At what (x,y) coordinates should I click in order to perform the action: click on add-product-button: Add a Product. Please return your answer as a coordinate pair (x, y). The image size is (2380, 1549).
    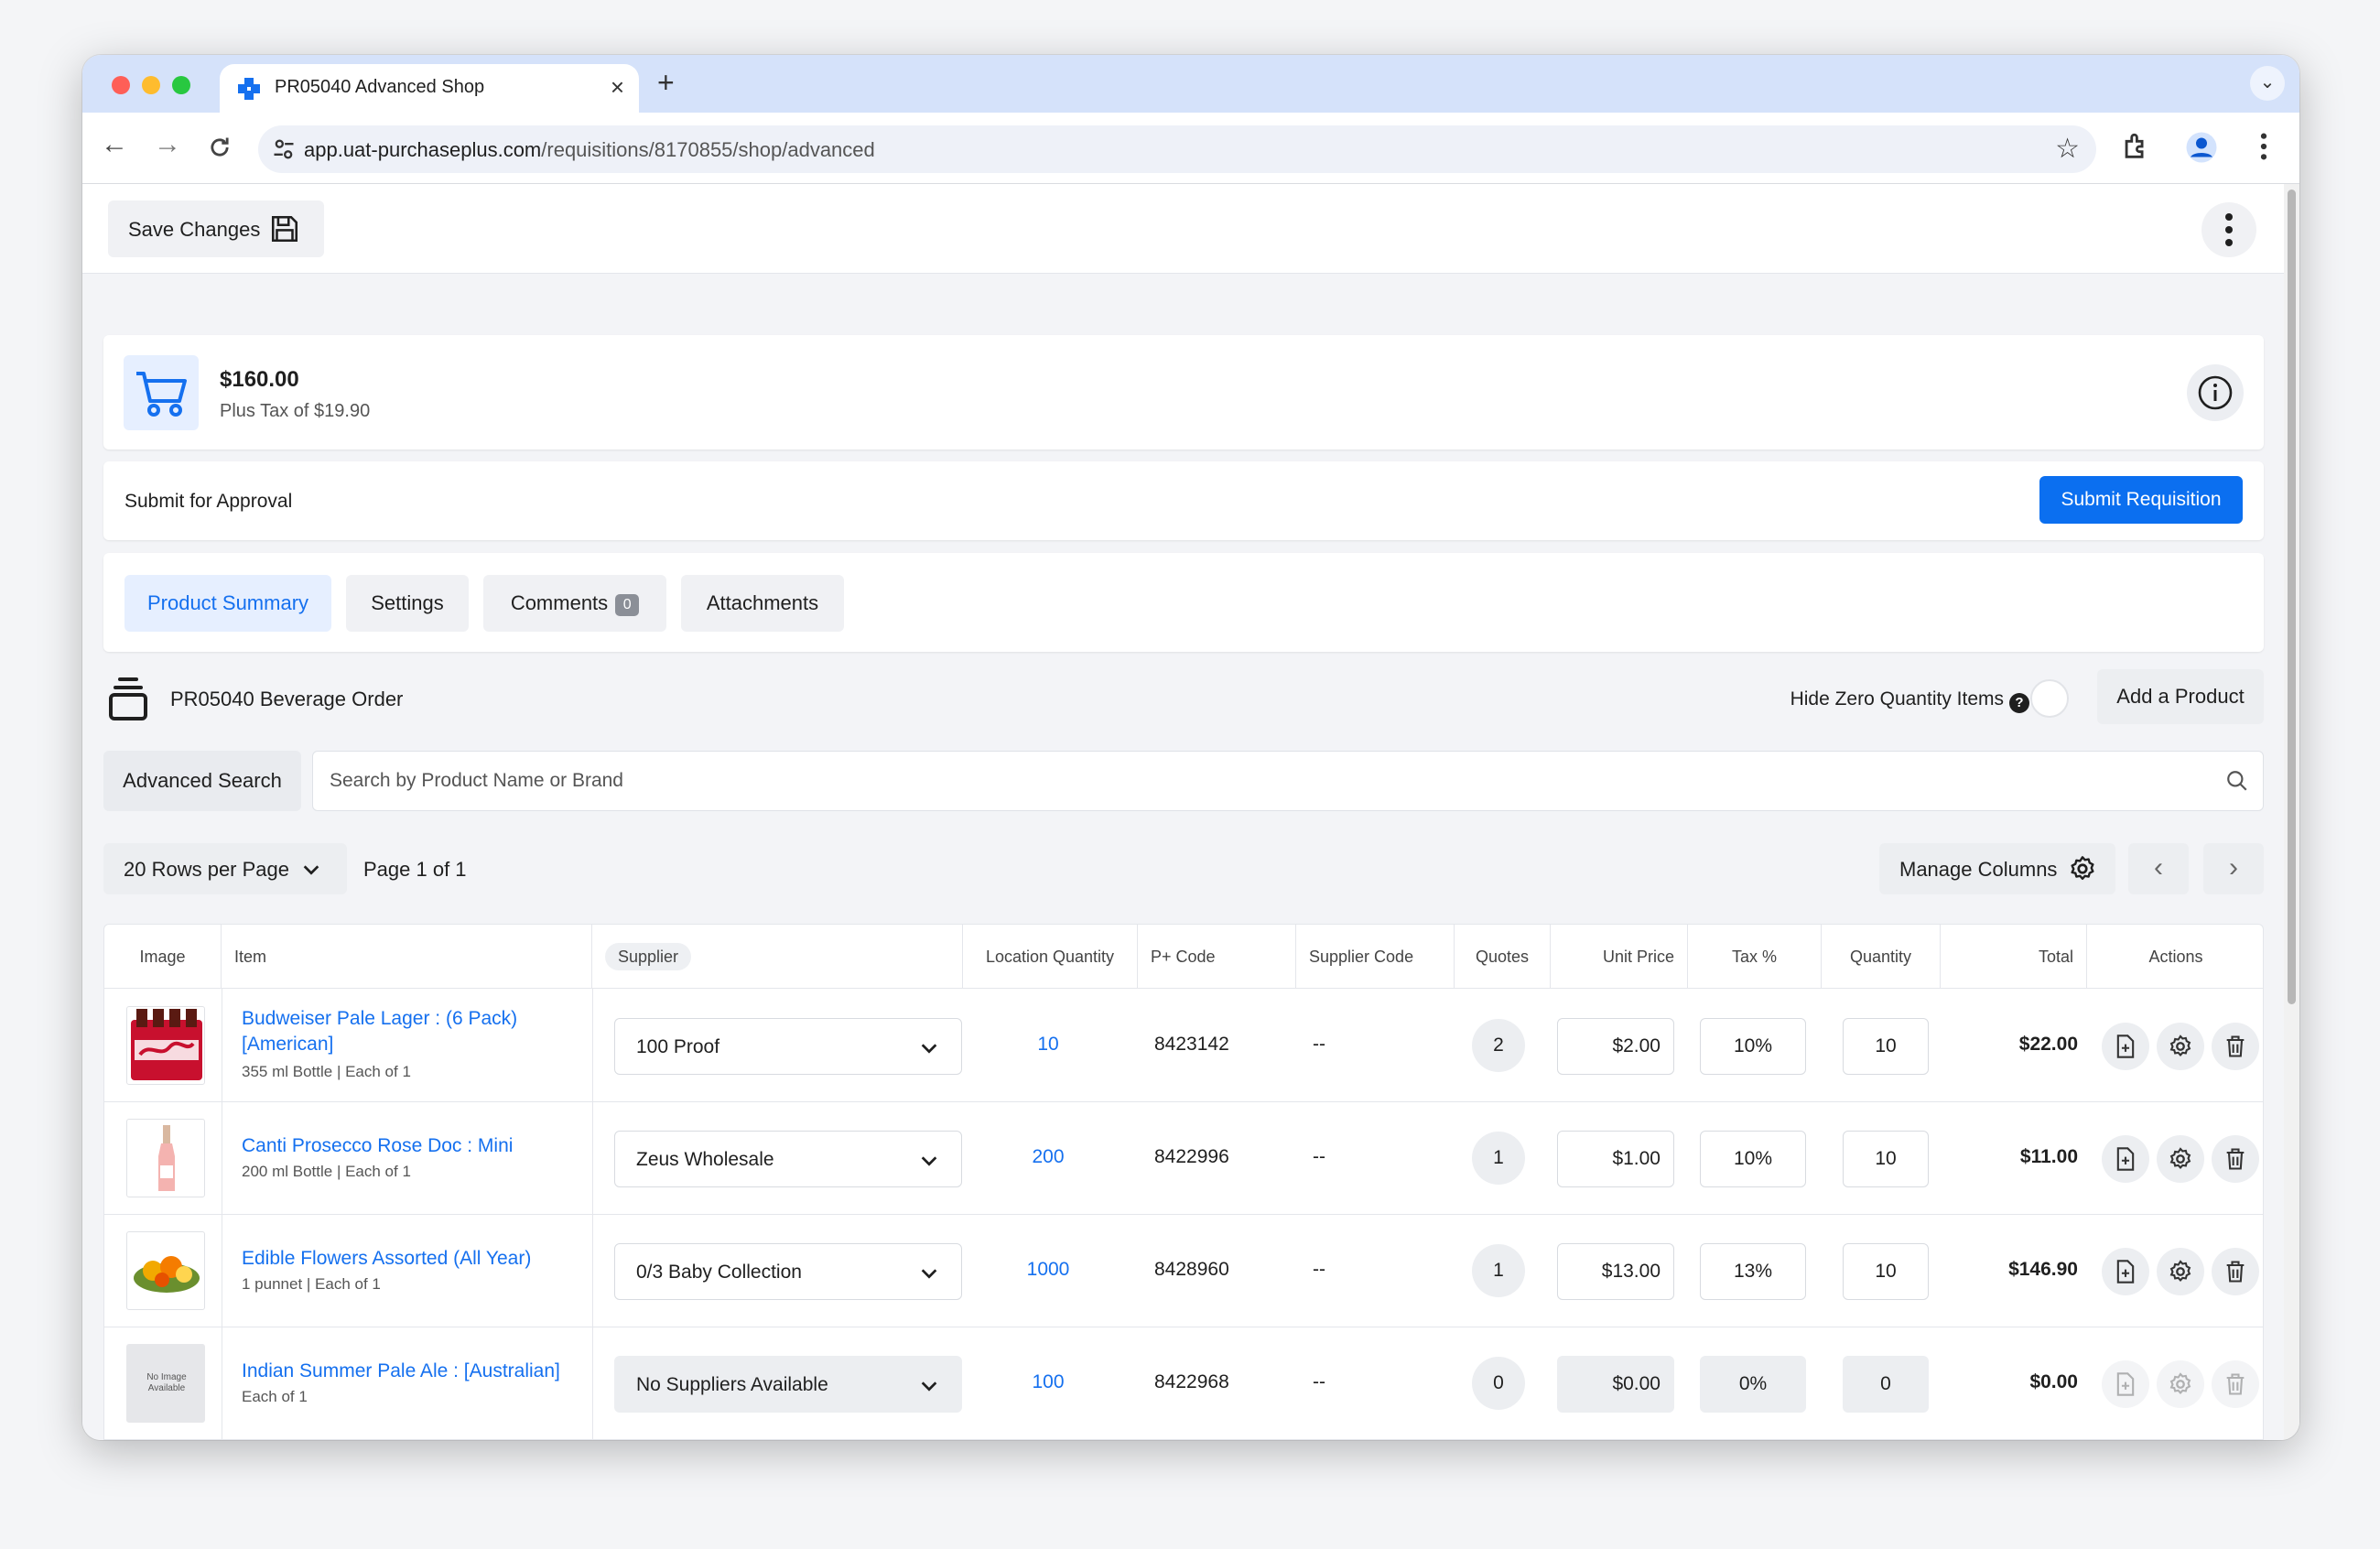
    Looking at the image, I should click on (2180, 696).